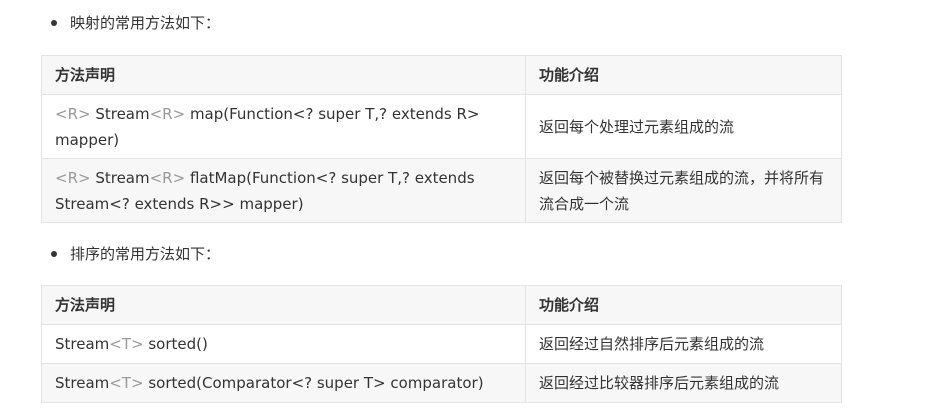 This screenshot has height=415, width=943. Describe the element at coordinates (313, 383) in the screenshot. I see `method-text: sorted(Comparator<? super T> comparator)` at that location.